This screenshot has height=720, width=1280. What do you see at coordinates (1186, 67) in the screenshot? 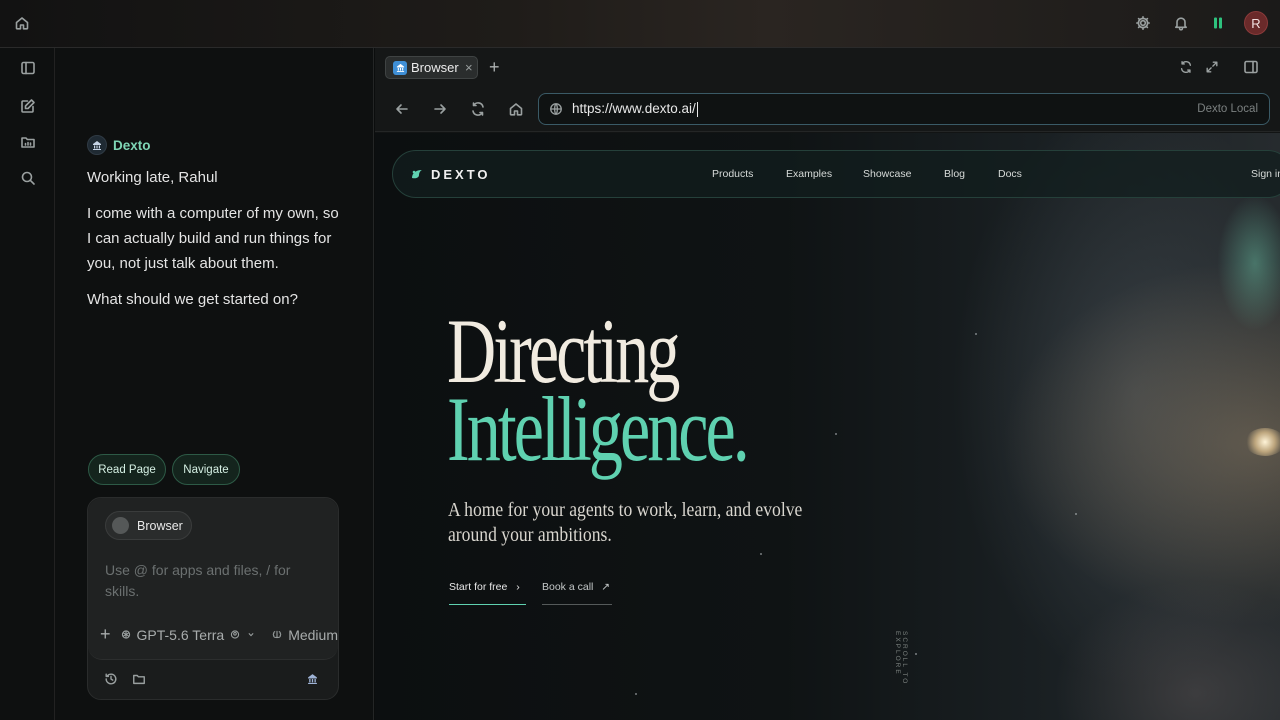
I see `sync-icon` at bounding box center [1186, 67].